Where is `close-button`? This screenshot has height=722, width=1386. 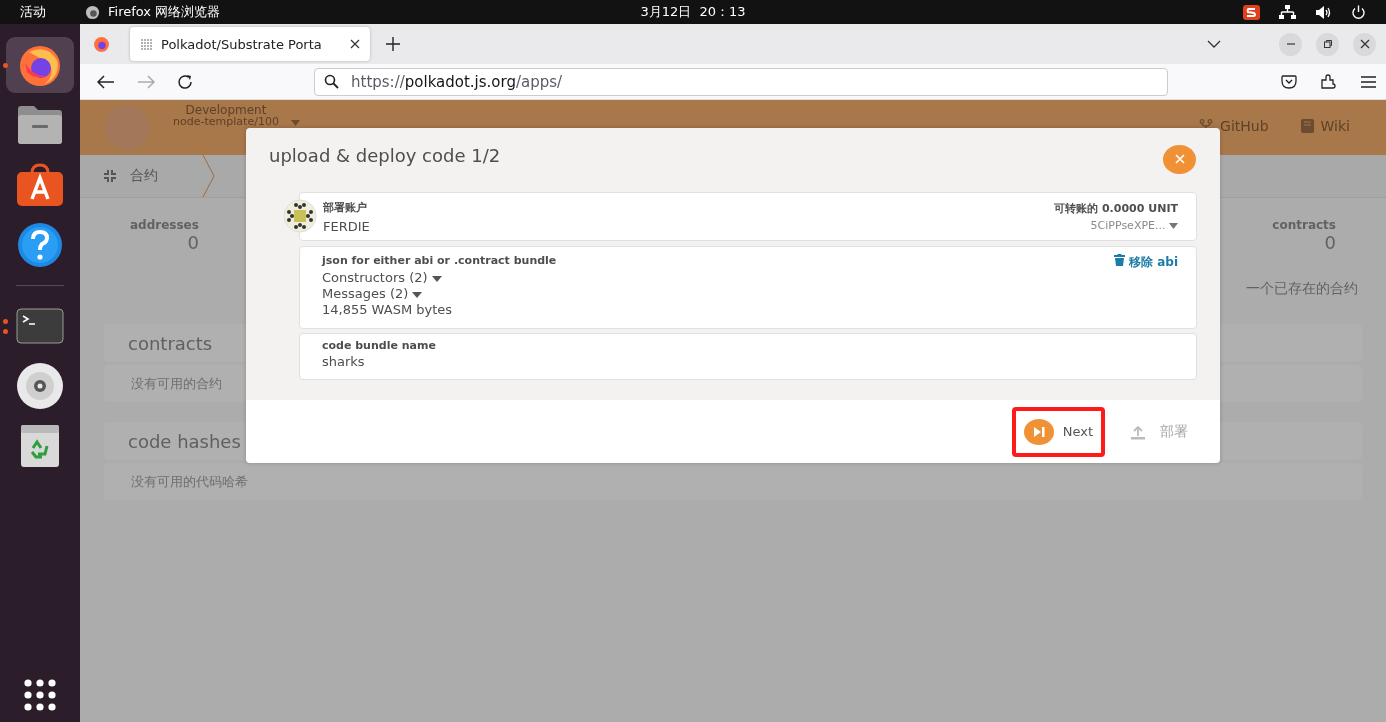
close-button is located at coordinates (1364, 44).